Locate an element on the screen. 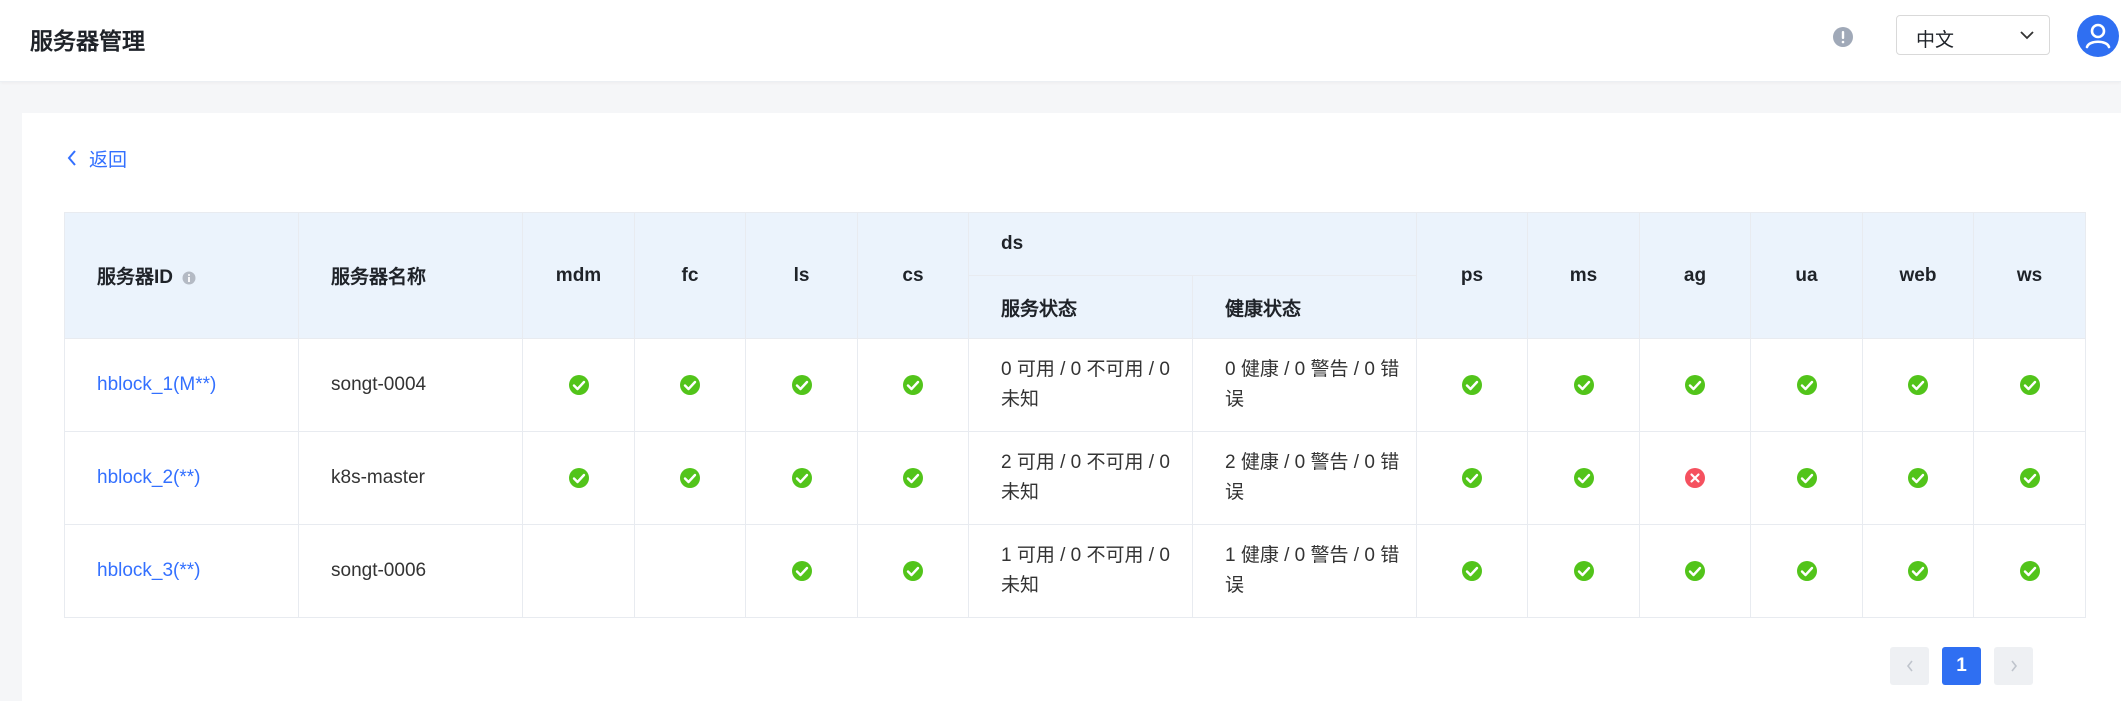 This screenshot has width=2121, height=701. col-ag: ag is located at coordinates (1695, 275).